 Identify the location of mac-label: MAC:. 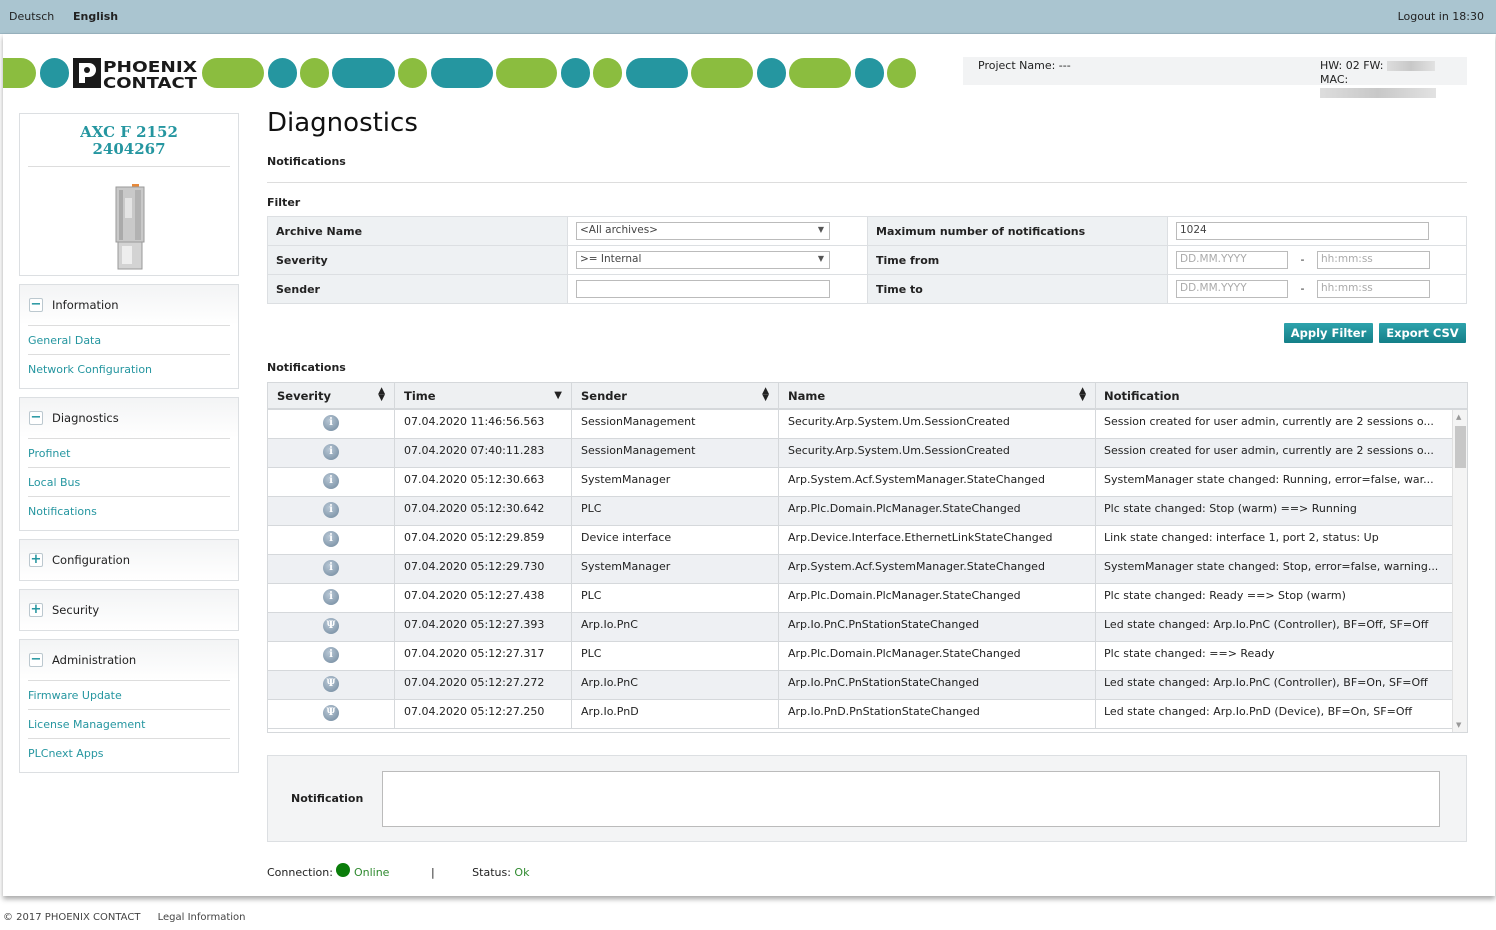
(1334, 79).